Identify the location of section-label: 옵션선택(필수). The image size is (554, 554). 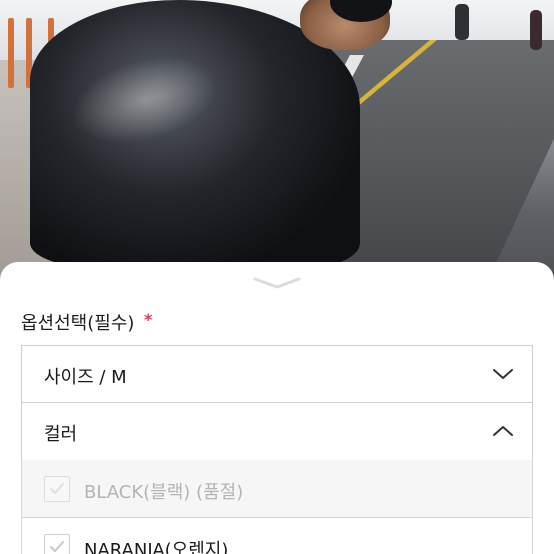
(78, 323).